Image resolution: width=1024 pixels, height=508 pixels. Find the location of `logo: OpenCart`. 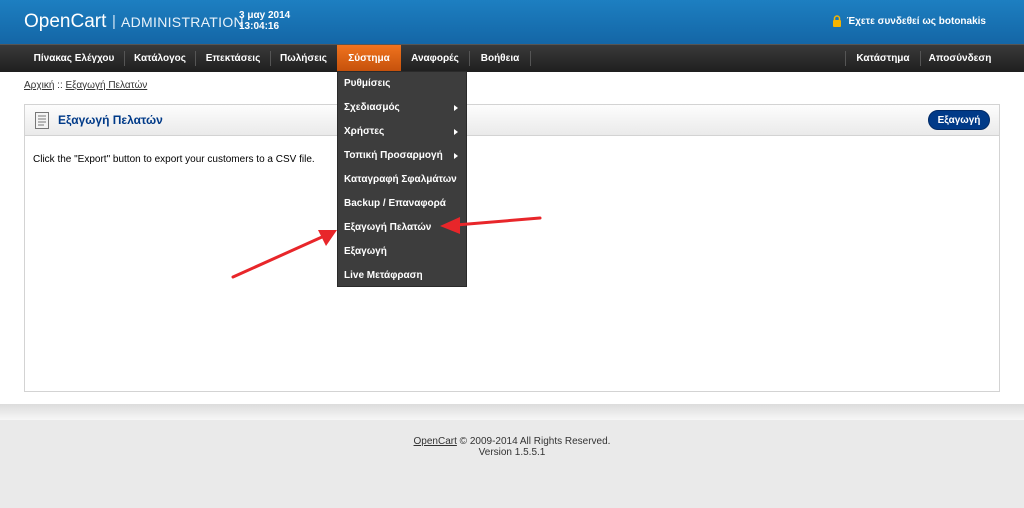

logo: OpenCart is located at coordinates (65, 22).